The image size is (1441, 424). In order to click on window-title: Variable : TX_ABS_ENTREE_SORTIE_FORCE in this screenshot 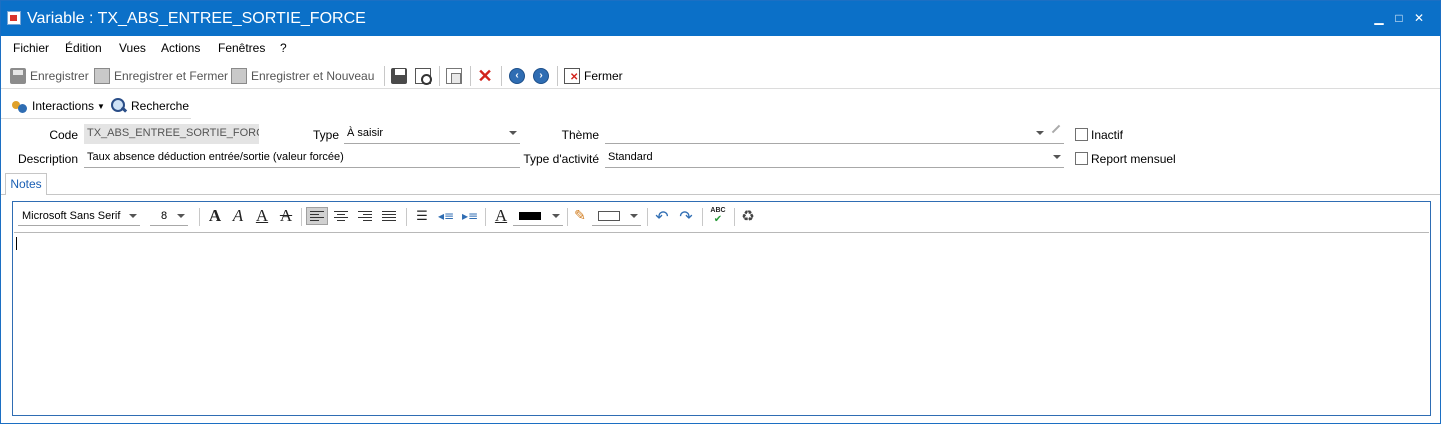, I will do `click(196, 18)`.